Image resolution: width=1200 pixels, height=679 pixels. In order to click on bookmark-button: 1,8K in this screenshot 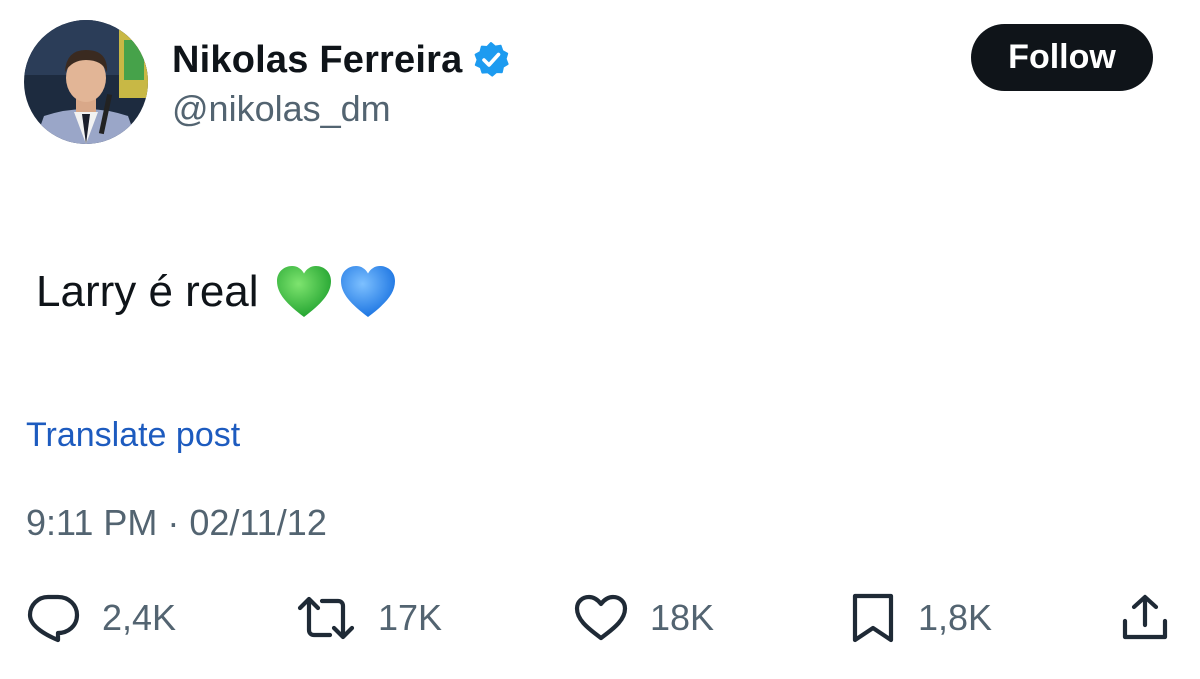, I will do `click(921, 618)`.